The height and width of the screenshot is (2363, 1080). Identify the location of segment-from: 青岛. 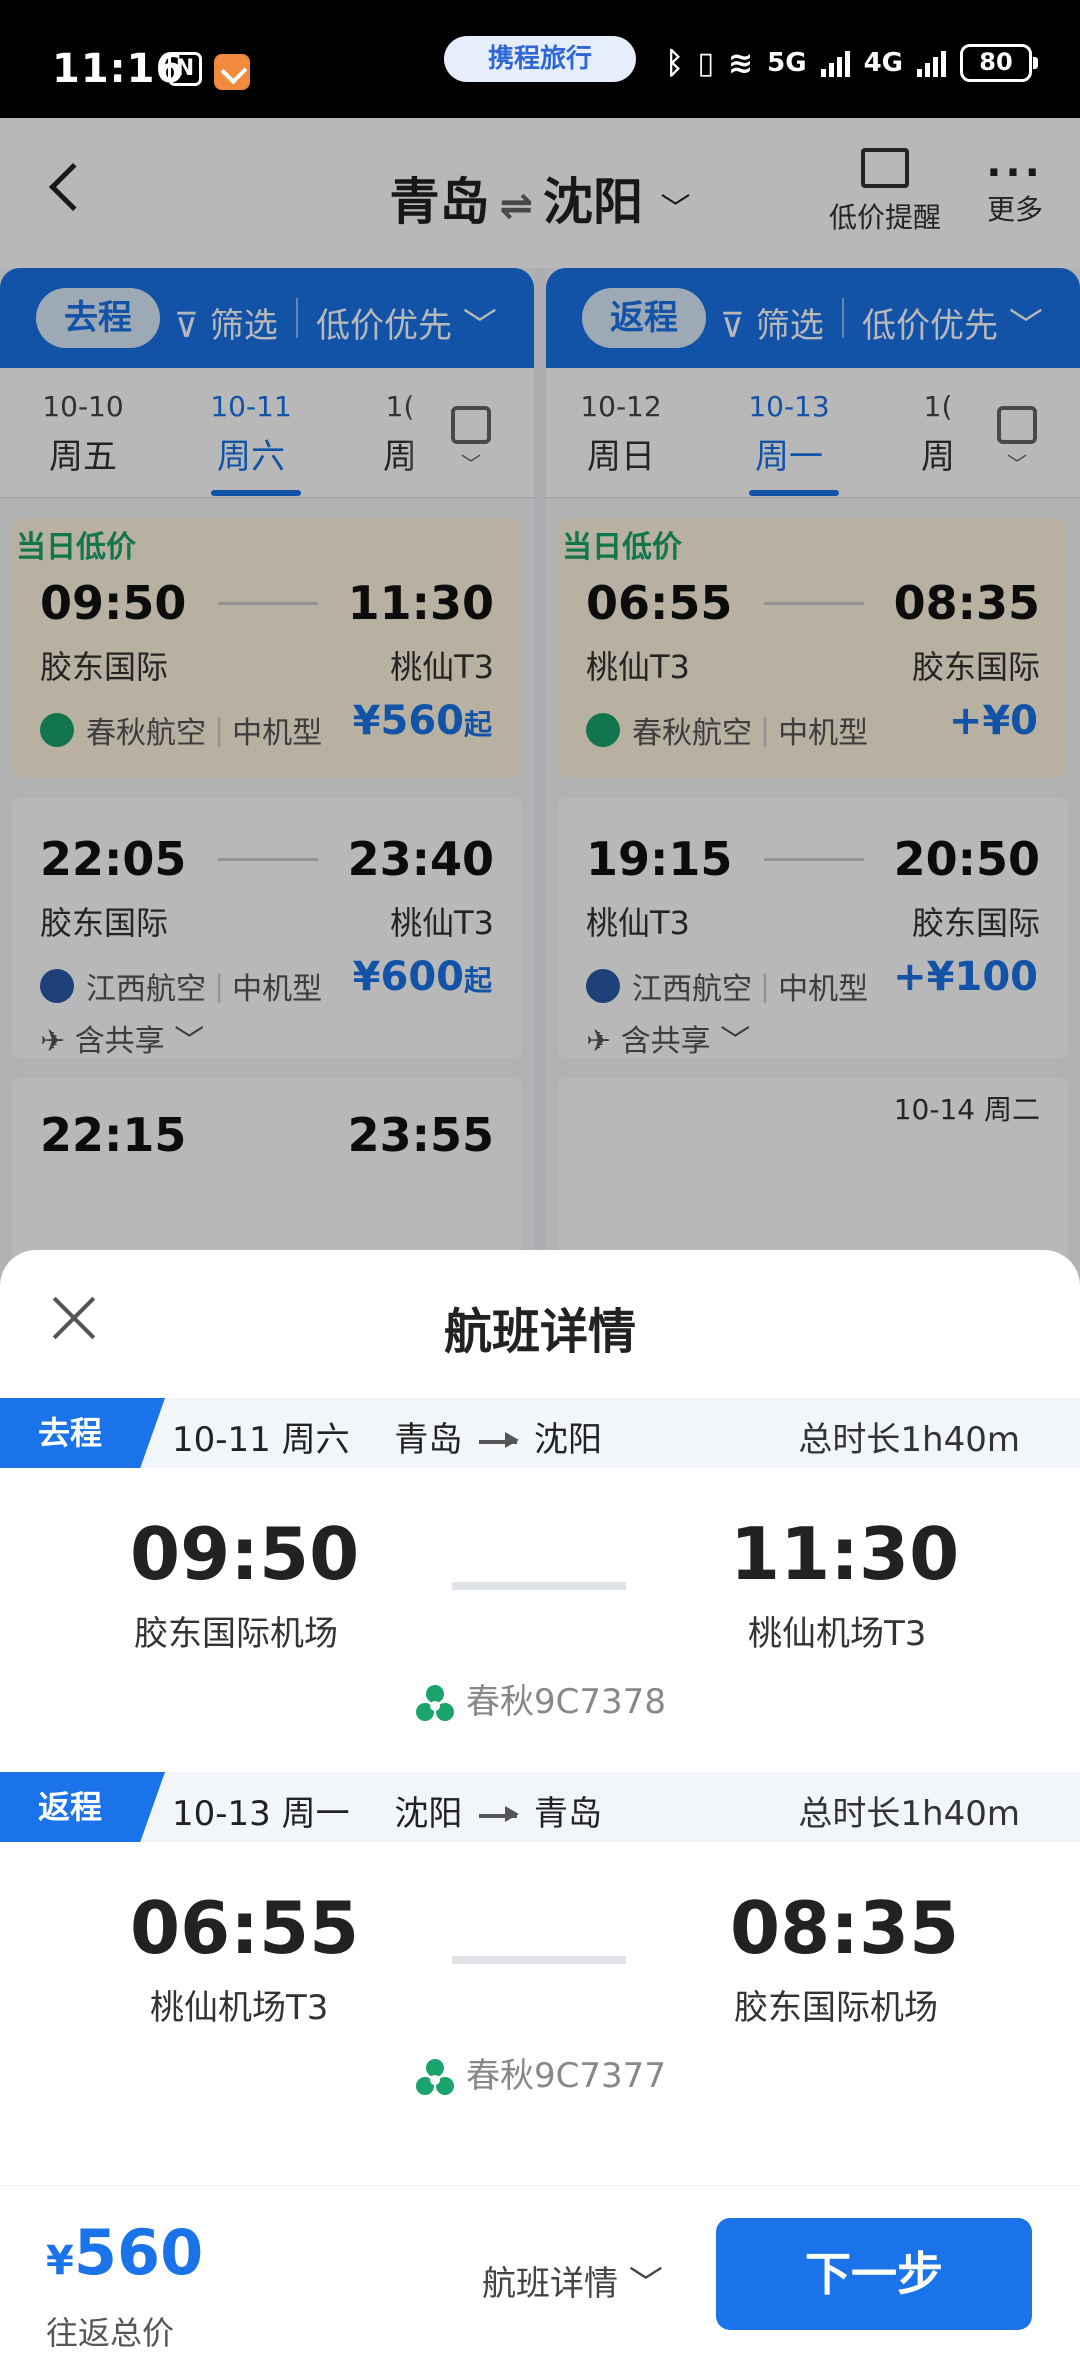
(428, 1440).